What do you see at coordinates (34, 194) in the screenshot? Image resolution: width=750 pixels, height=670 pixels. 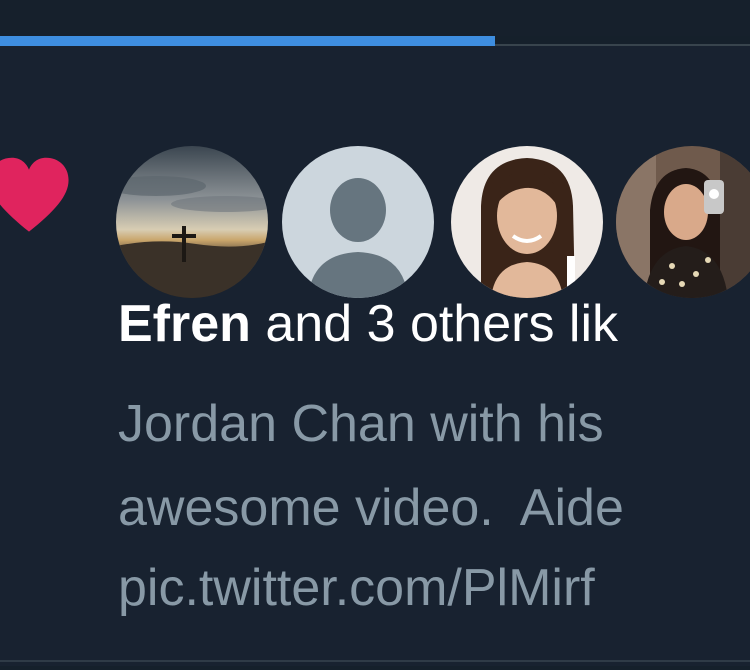 I see `heart-icon` at bounding box center [34, 194].